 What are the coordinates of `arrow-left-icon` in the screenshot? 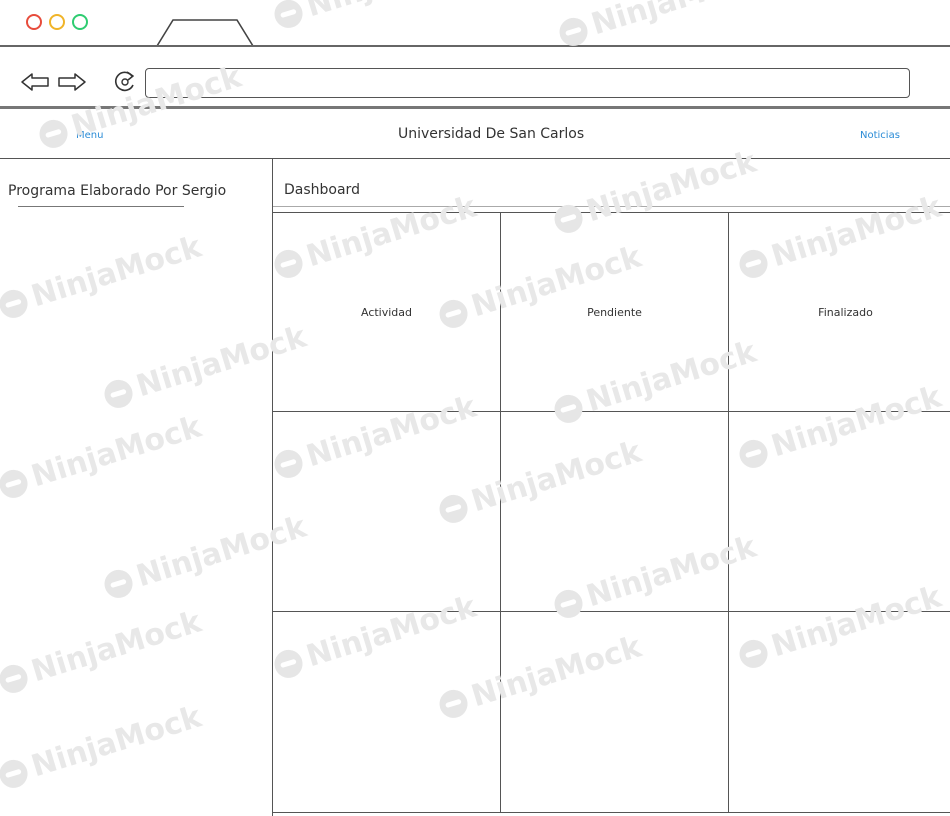 It's located at (35, 82).